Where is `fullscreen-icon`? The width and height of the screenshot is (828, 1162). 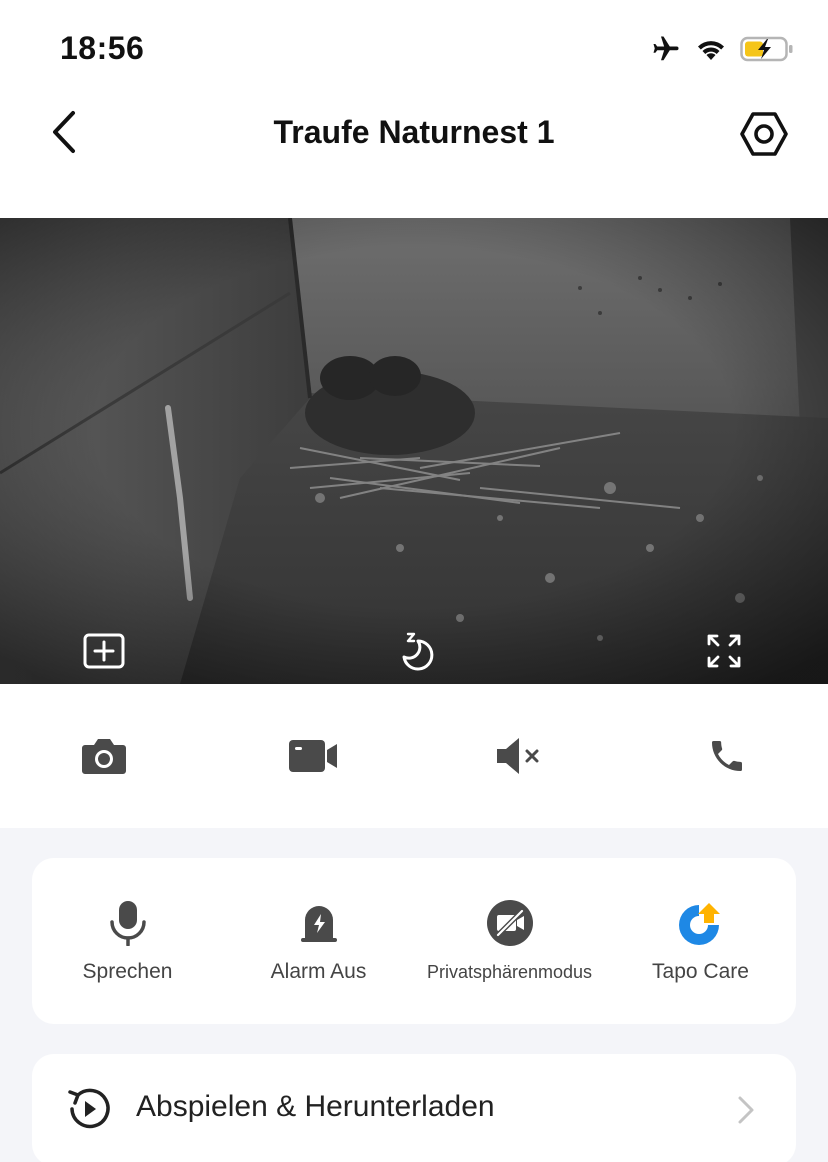
fullscreen-icon is located at coordinates (724, 651).